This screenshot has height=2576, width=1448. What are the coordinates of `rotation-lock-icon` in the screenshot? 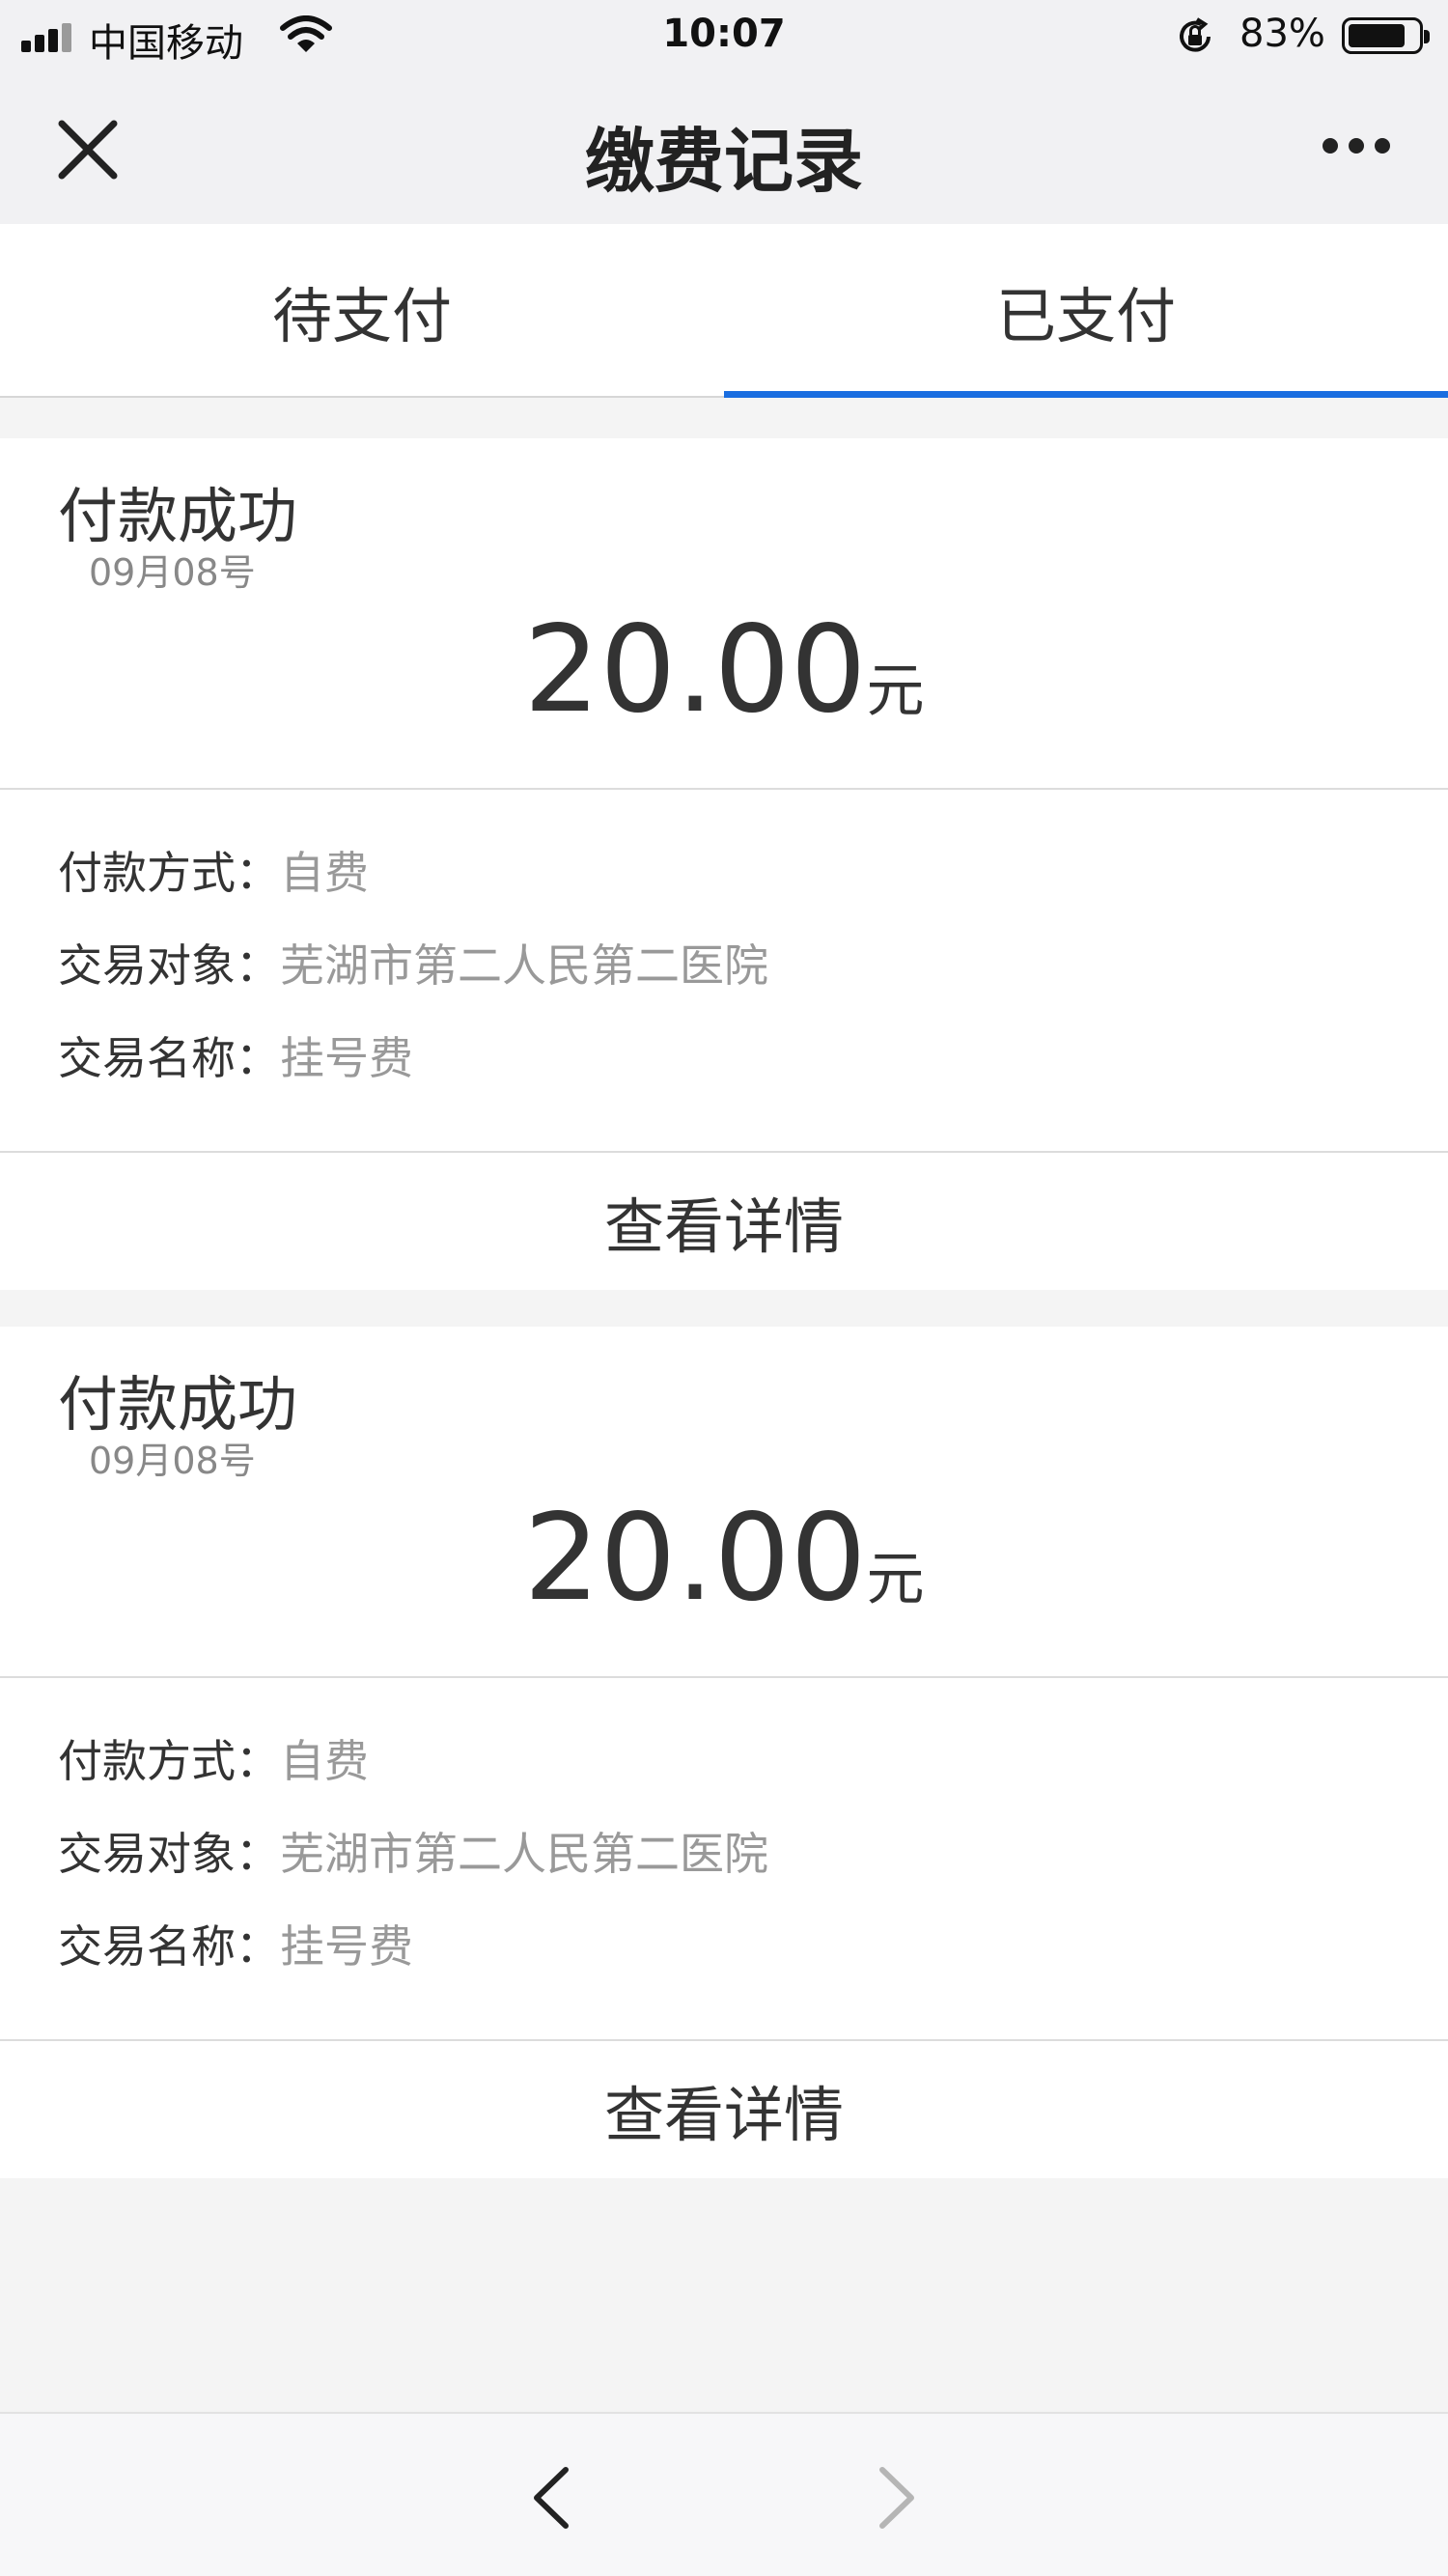 It's located at (1196, 35).